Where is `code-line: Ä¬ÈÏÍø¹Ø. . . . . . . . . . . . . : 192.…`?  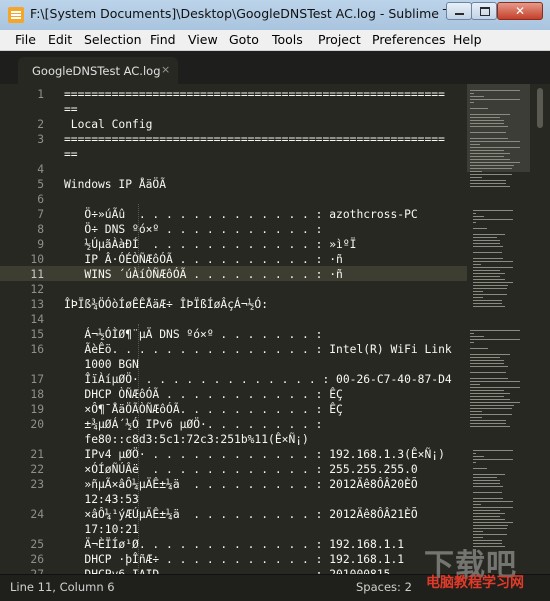 code-line: Ä¬ÈÏÍø¹Ø. . . . . . . . . . . . . : 192.… is located at coordinates (234, 544).